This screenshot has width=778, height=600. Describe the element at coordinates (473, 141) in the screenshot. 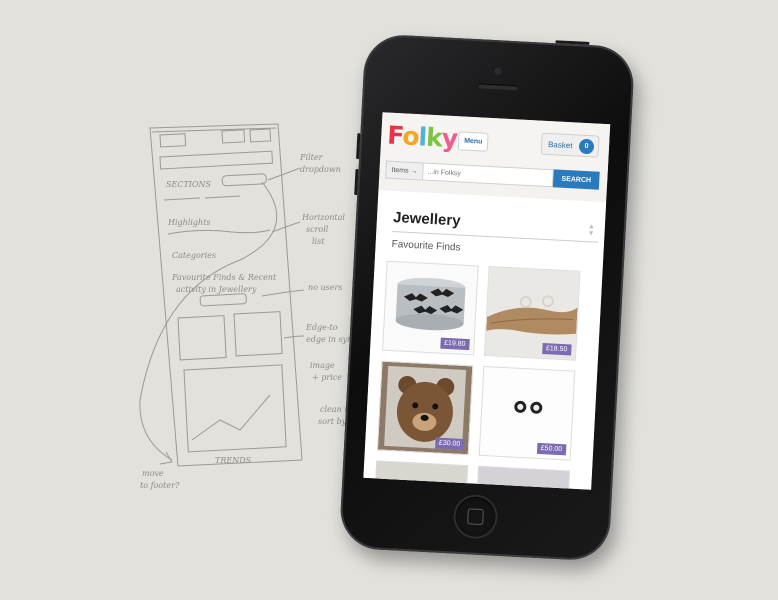

I see `menu-button: Menu` at that location.